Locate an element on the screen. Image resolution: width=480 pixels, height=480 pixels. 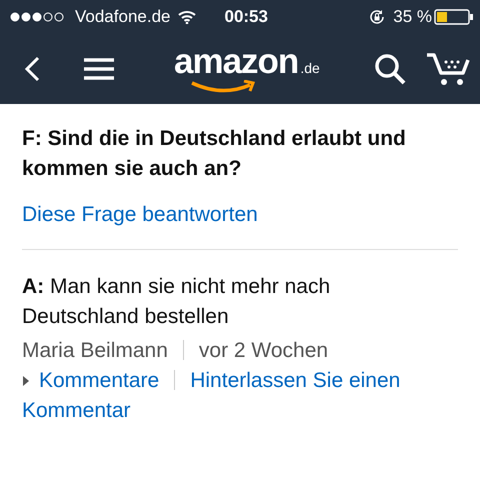
search-icon is located at coordinates (390, 69).